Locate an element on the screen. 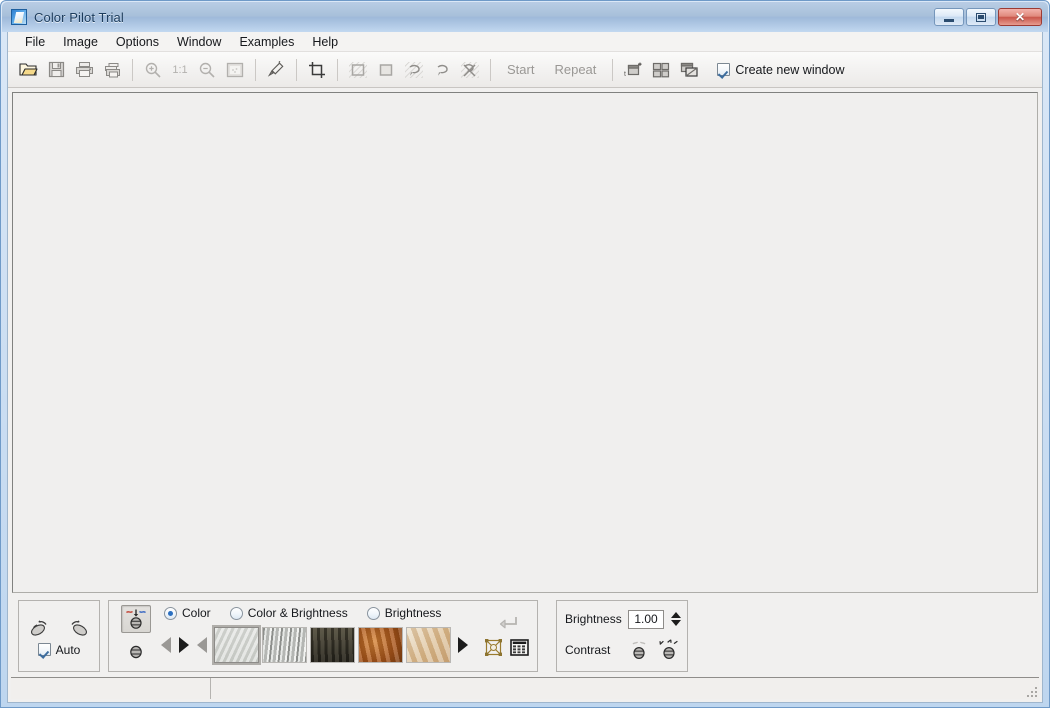 The image size is (1050, 708). deselect-icon is located at coordinates (470, 70).